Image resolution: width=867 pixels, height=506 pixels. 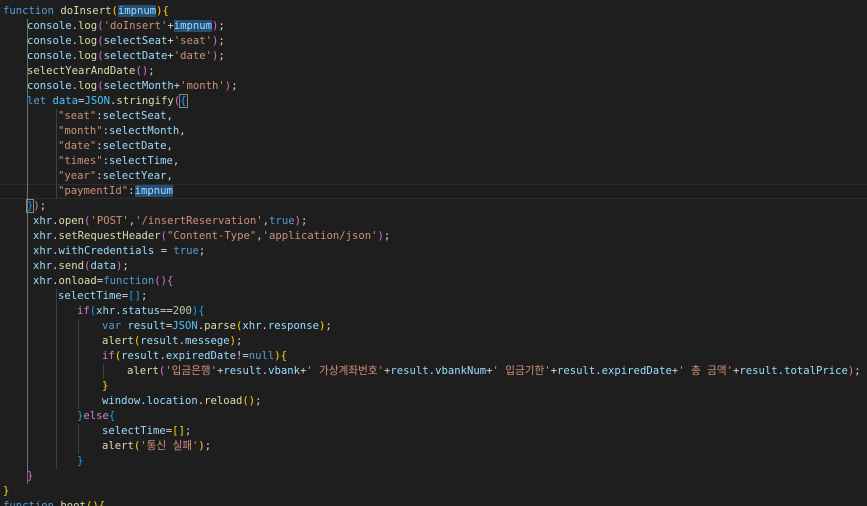 I want to click on code-line: window.location.reload();, so click(x=132, y=401).